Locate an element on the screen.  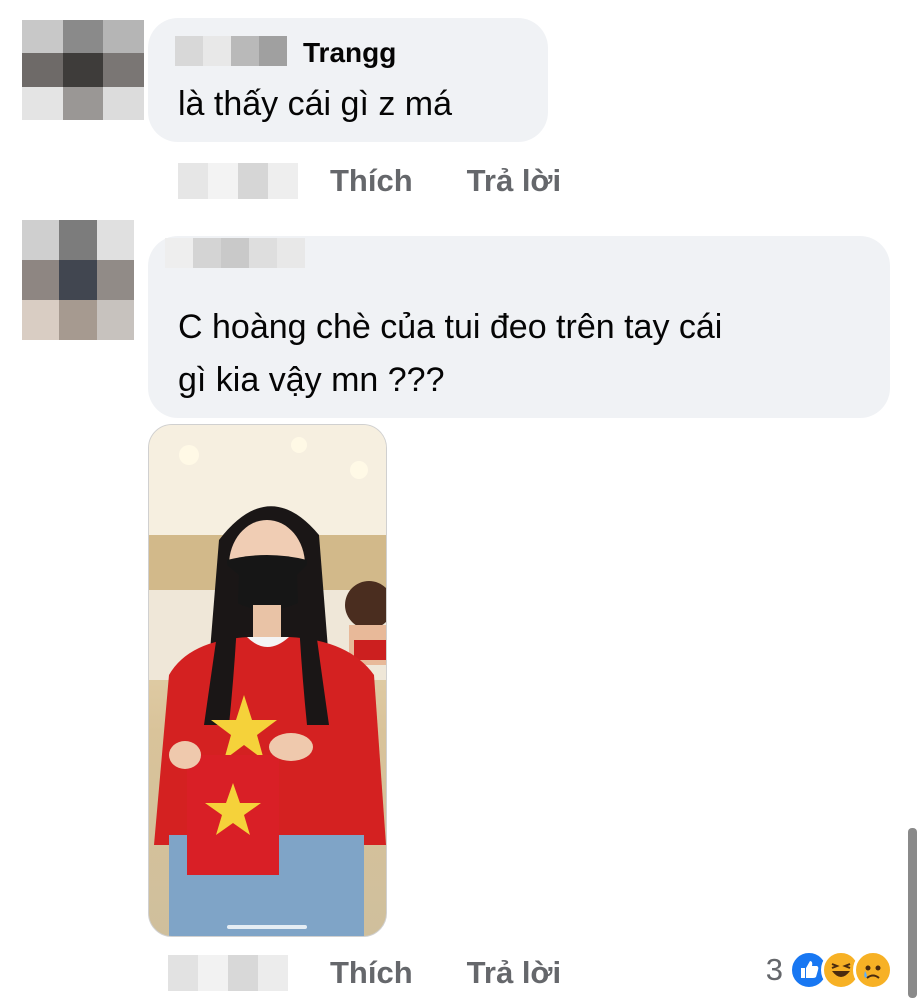
comment-text-line-2: gì kia vậy mn ??? is located at coordinates (311, 380).